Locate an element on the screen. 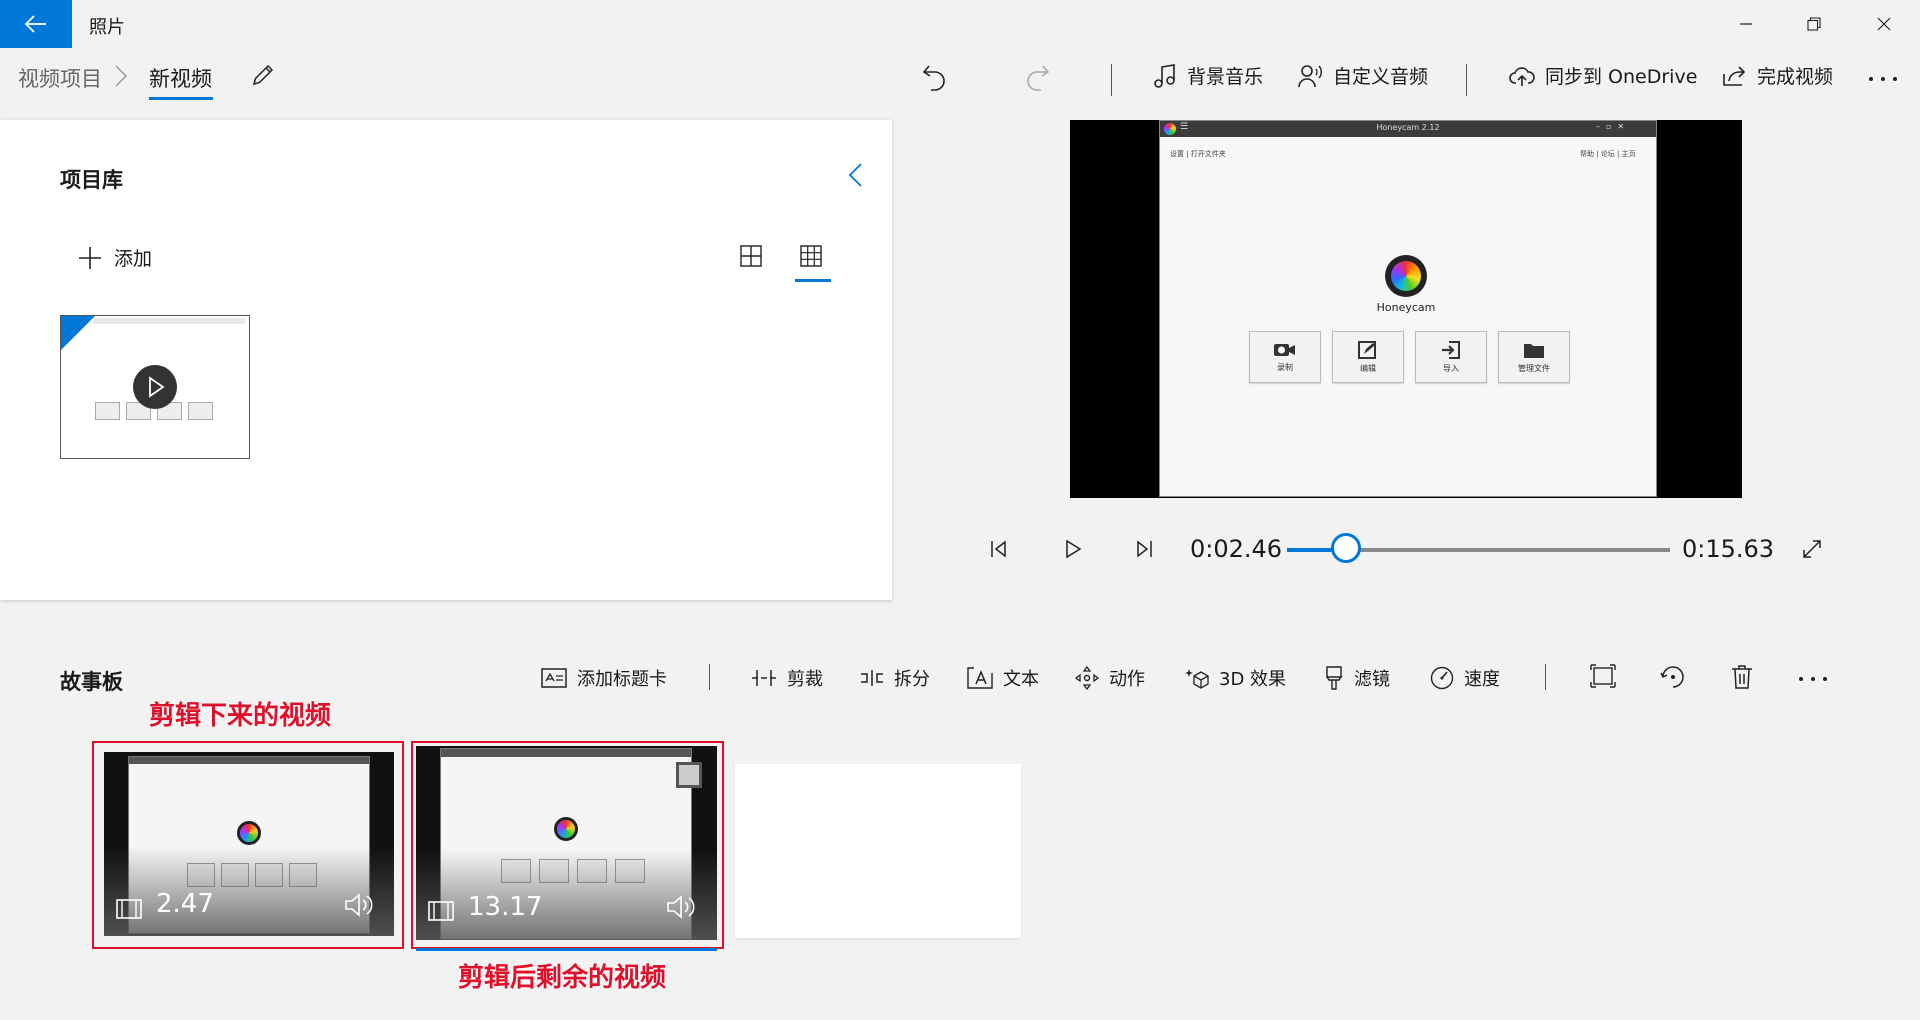 The image size is (1920, 1020). edit-image-icon is located at coordinates (1367, 349).